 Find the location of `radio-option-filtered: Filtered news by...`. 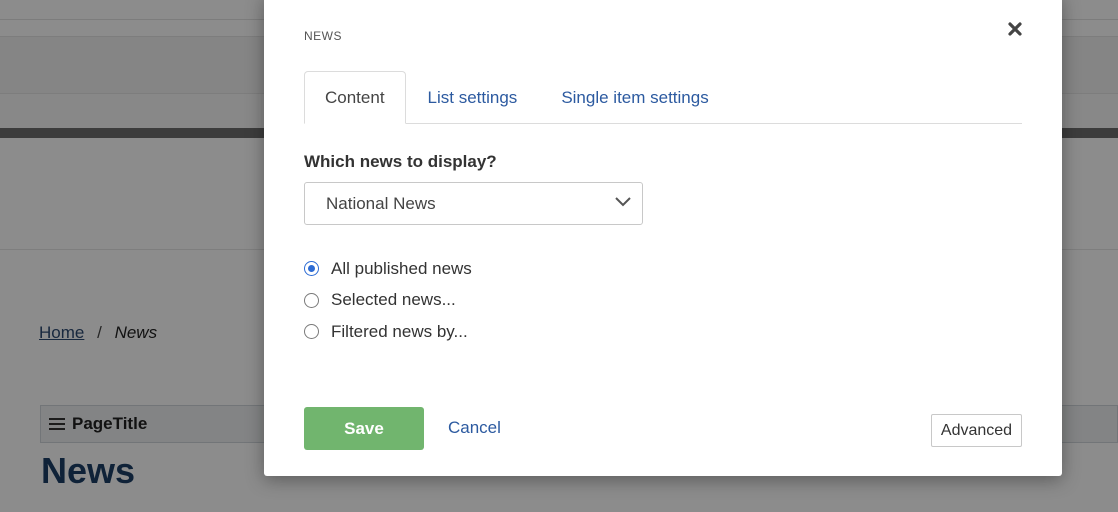

radio-option-filtered: Filtered news by... is located at coordinates (388, 332).